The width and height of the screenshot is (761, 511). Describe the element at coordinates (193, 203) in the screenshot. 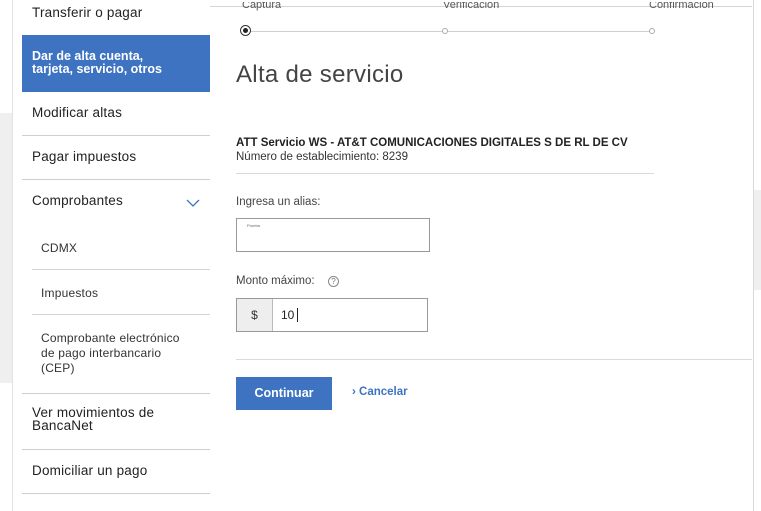

I see `chevron-down-icon` at that location.